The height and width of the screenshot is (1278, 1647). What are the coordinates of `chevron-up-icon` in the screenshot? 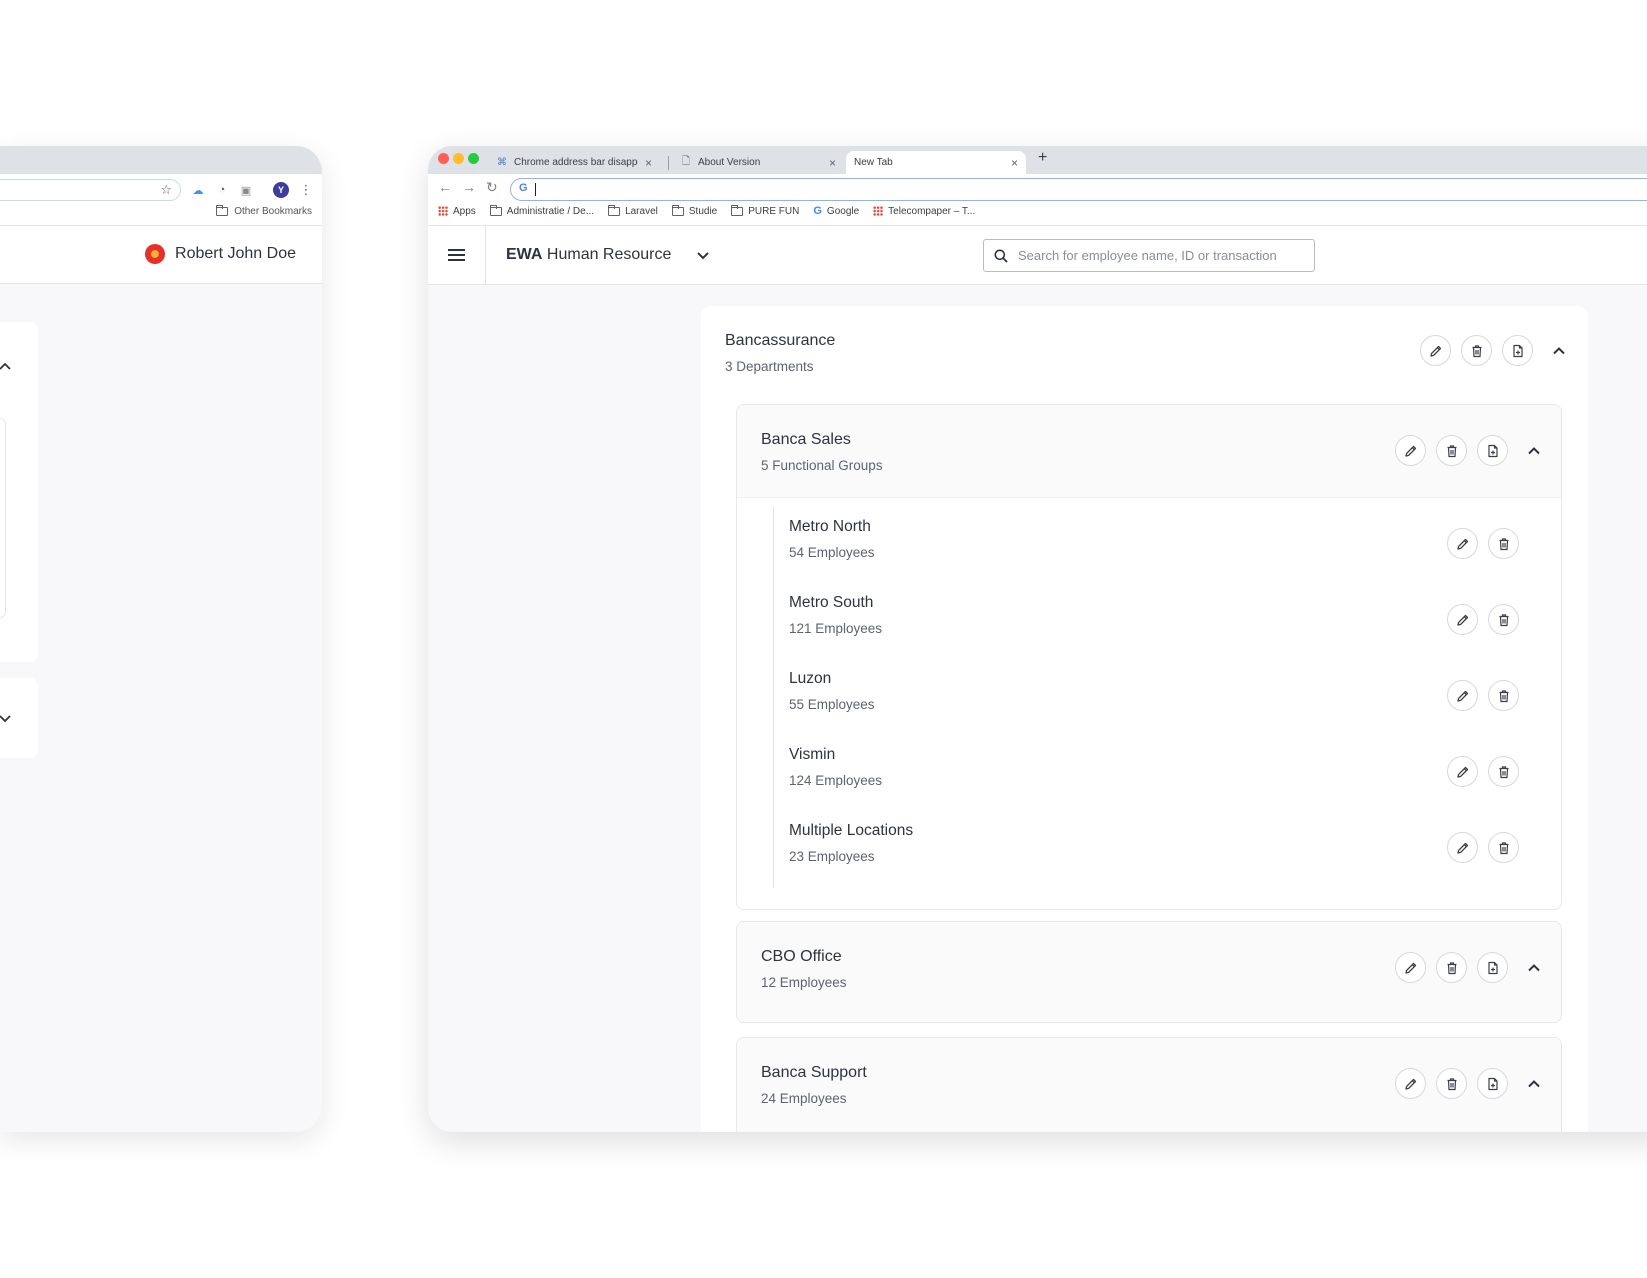 It's located at (6, 367).